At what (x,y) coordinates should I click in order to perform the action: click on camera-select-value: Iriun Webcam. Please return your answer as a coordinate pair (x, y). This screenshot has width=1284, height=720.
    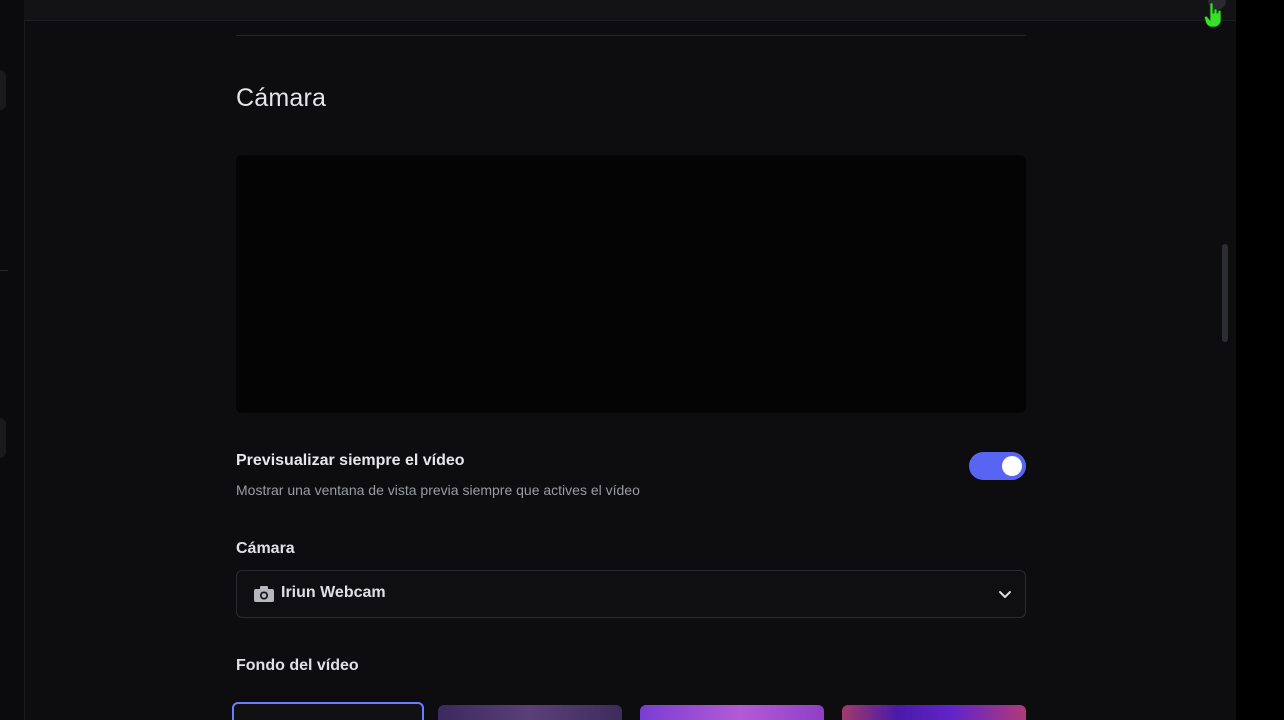
    Looking at the image, I should click on (333, 592).